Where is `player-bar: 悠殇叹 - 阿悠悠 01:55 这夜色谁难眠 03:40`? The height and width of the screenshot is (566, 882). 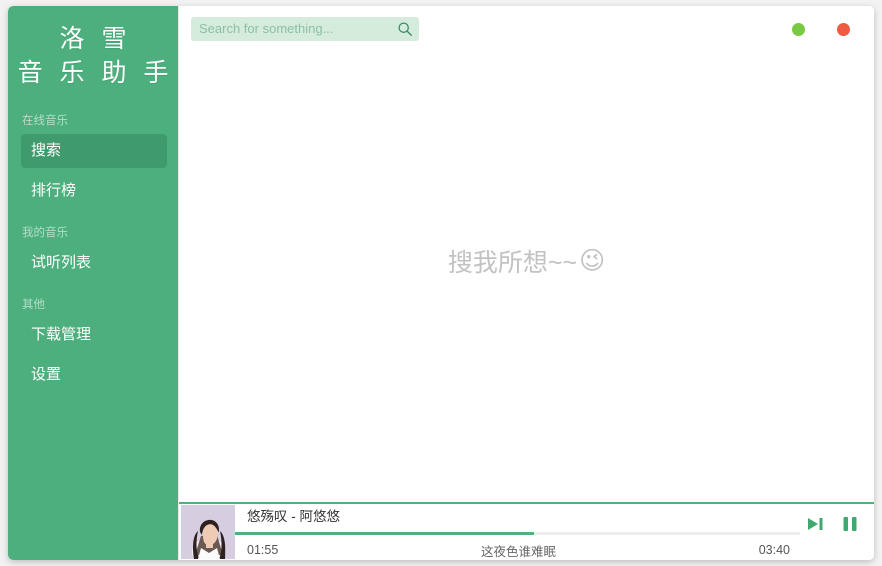
player-bar: 悠殇叹 - 阿悠悠 01:55 这夜色谁难眠 03:40 is located at coordinates (526, 531).